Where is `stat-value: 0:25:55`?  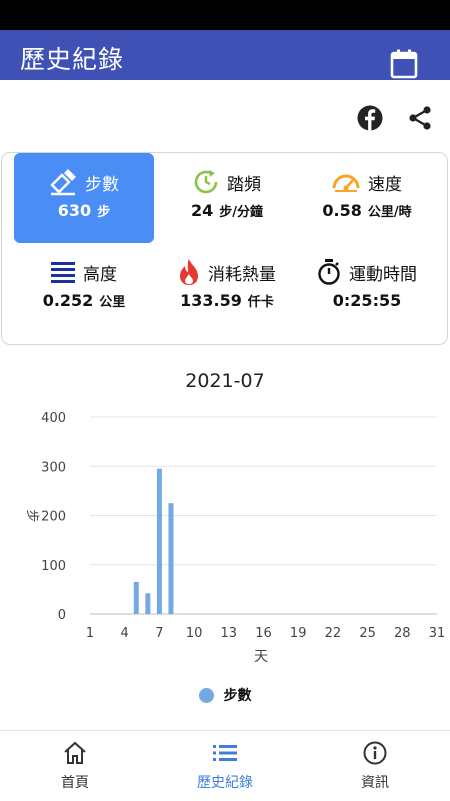
stat-value: 0:25:55 is located at coordinates (367, 300).